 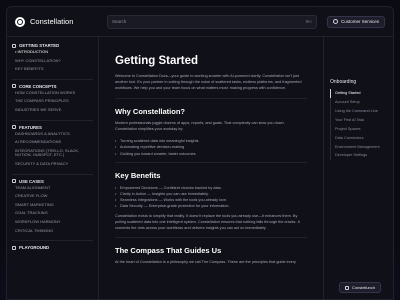 What do you see at coordinates (150, 111) in the screenshot?
I see `section-heading-why: Why Constellation?` at bounding box center [150, 111].